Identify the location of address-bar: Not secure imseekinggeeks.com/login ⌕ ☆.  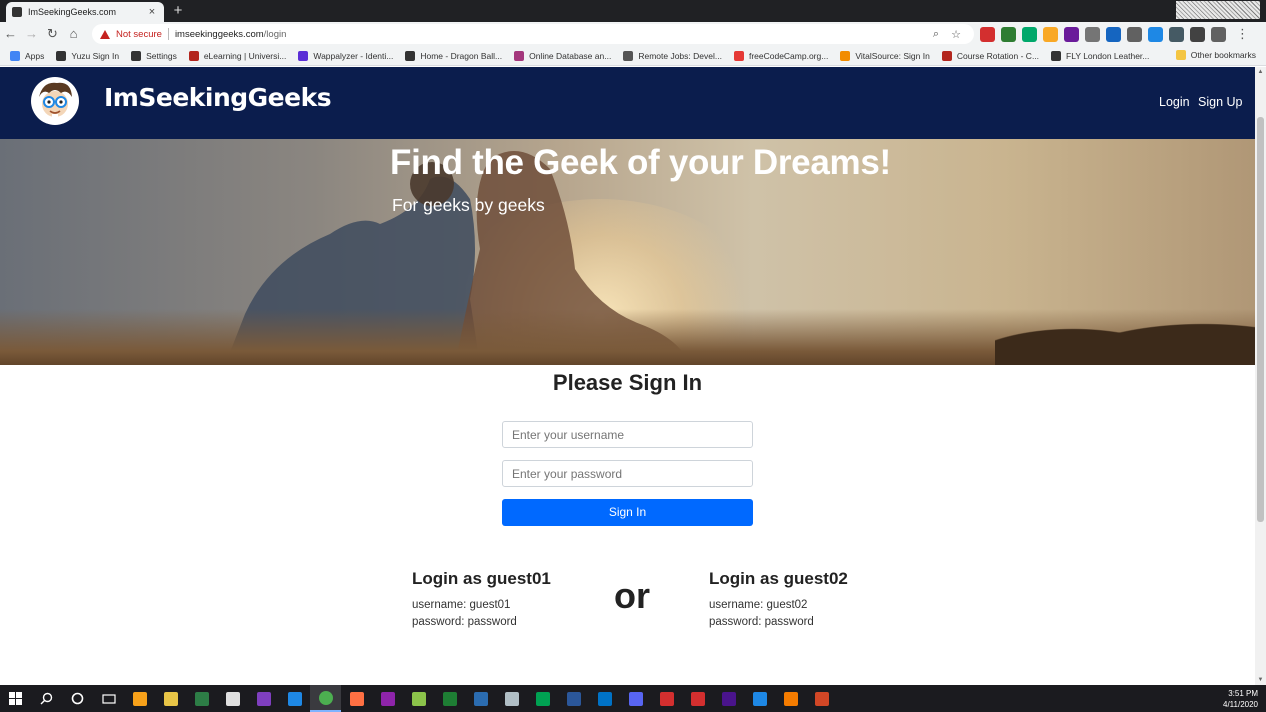
(533, 34).